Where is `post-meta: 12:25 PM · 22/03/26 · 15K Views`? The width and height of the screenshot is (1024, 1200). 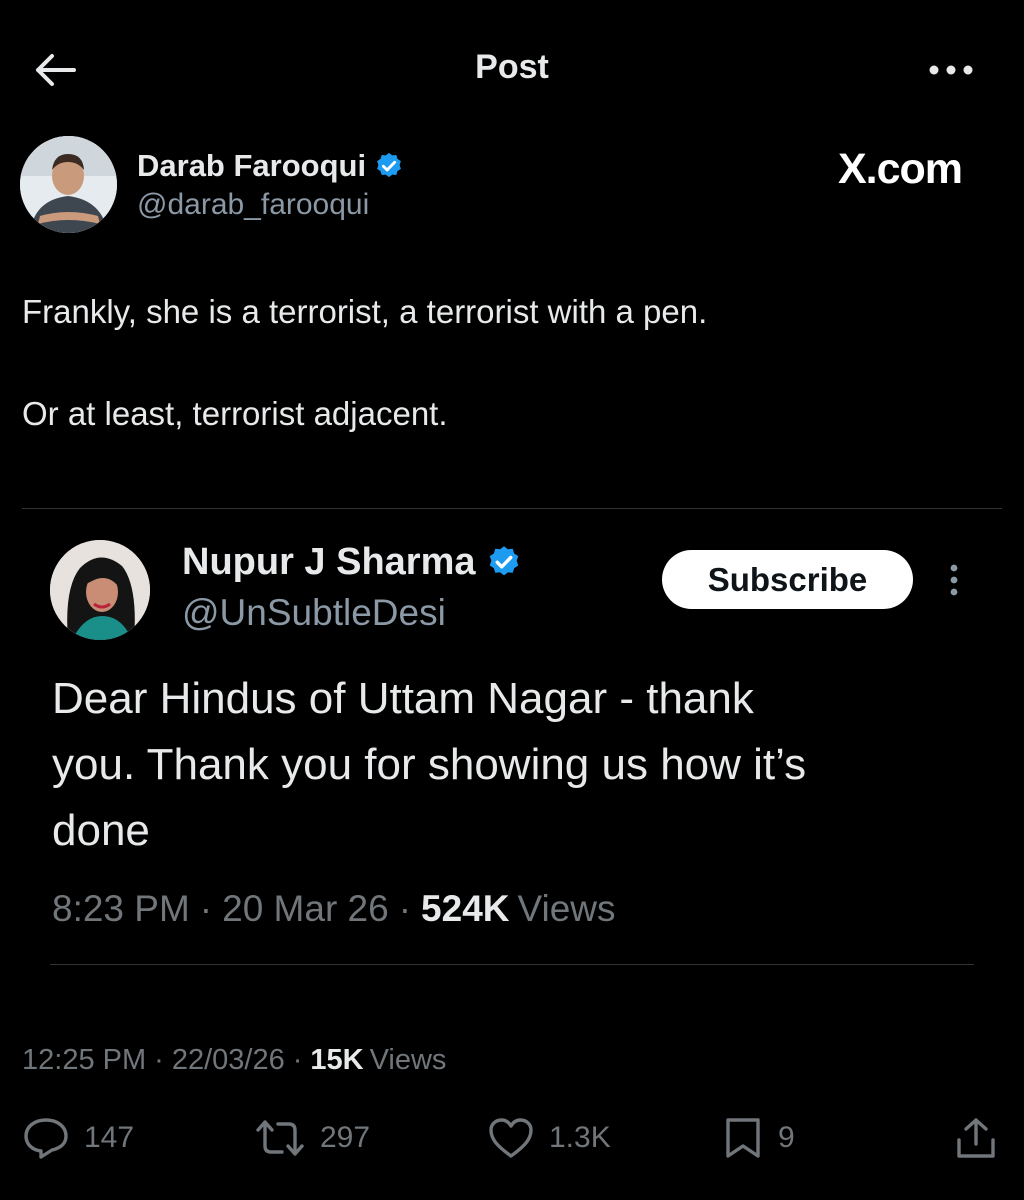 post-meta: 12:25 PM · 22/03/26 · 15K Views is located at coordinates (234, 1060).